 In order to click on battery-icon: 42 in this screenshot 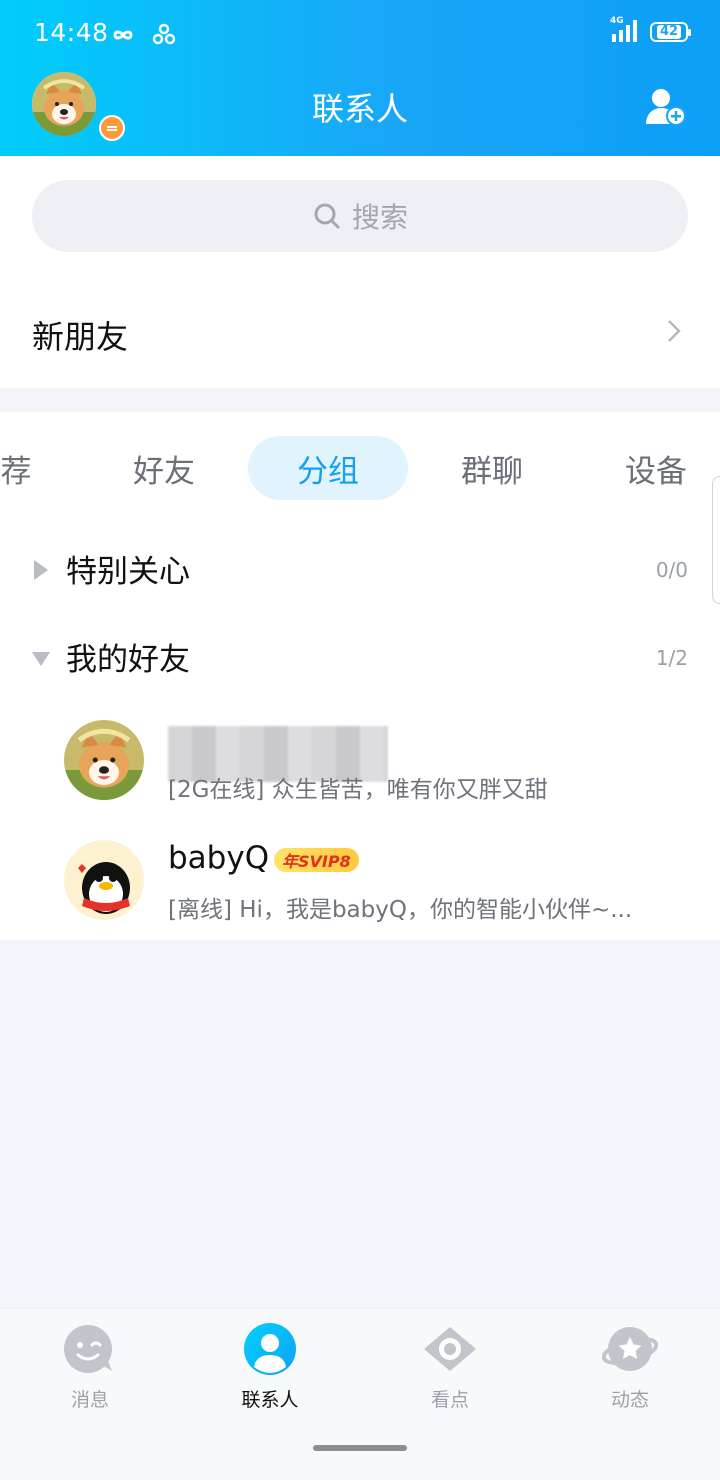, I will do `click(670, 32)`.